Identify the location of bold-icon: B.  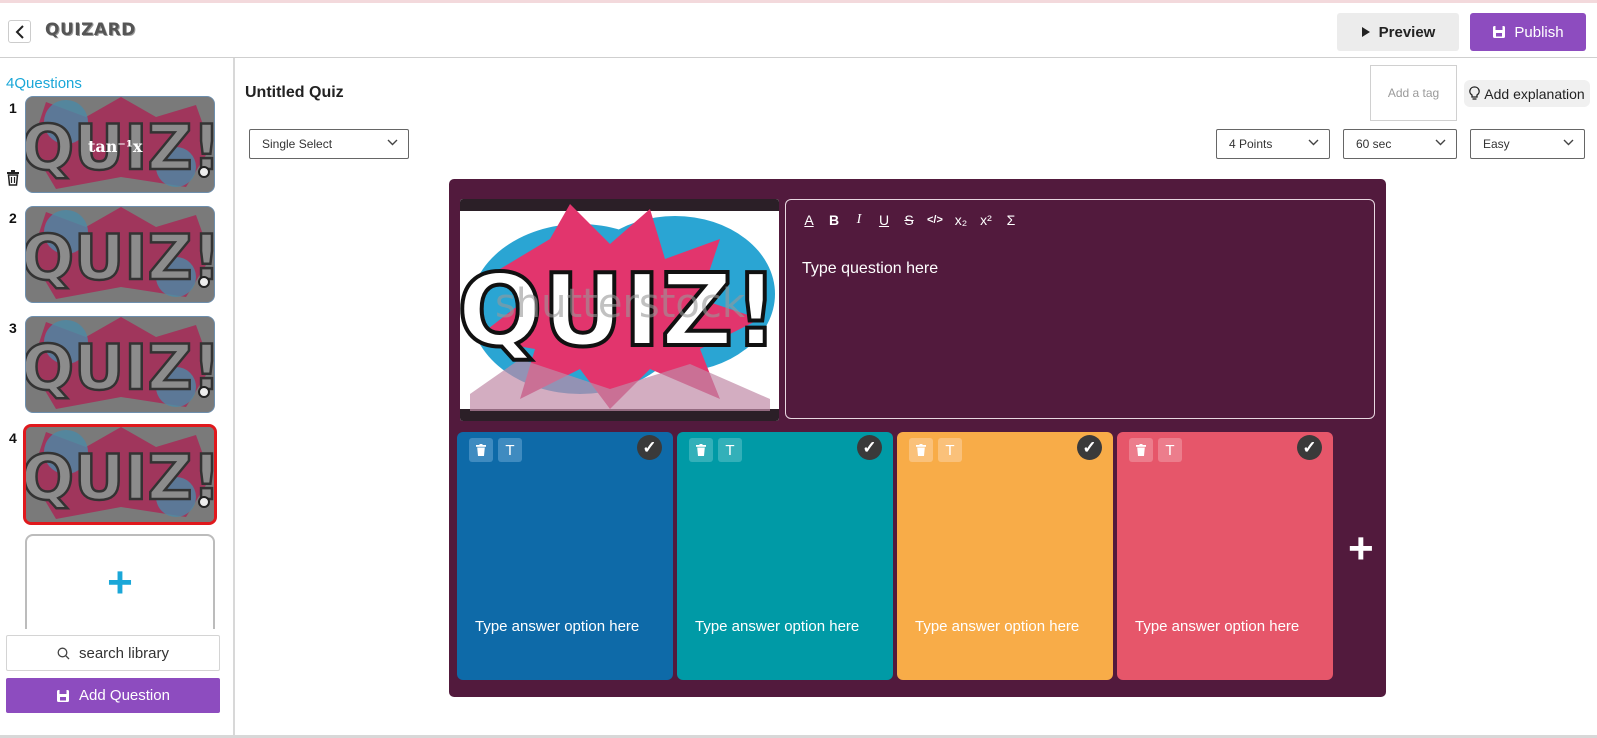
(834, 220).